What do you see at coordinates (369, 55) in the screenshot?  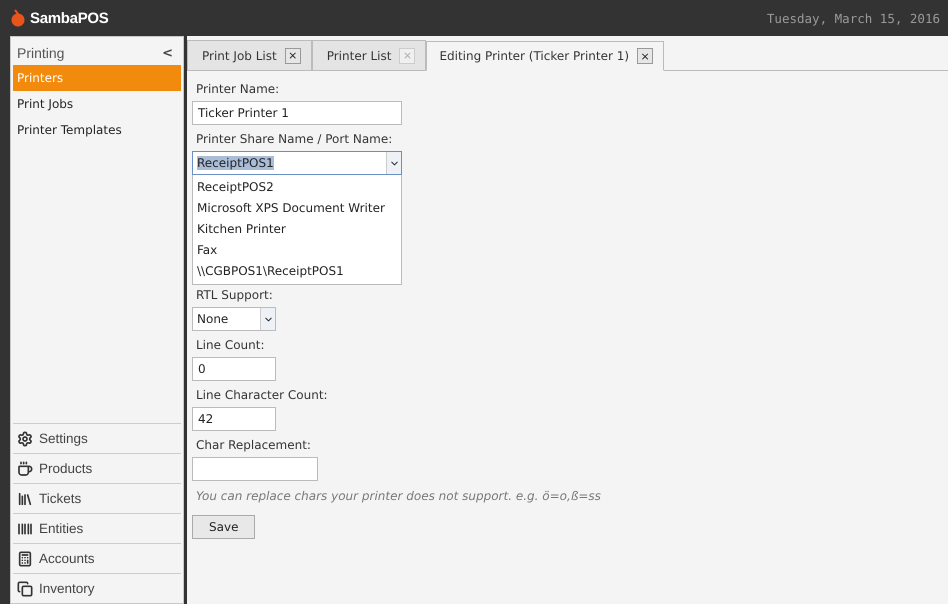 I see `tab: Printer List ×` at bounding box center [369, 55].